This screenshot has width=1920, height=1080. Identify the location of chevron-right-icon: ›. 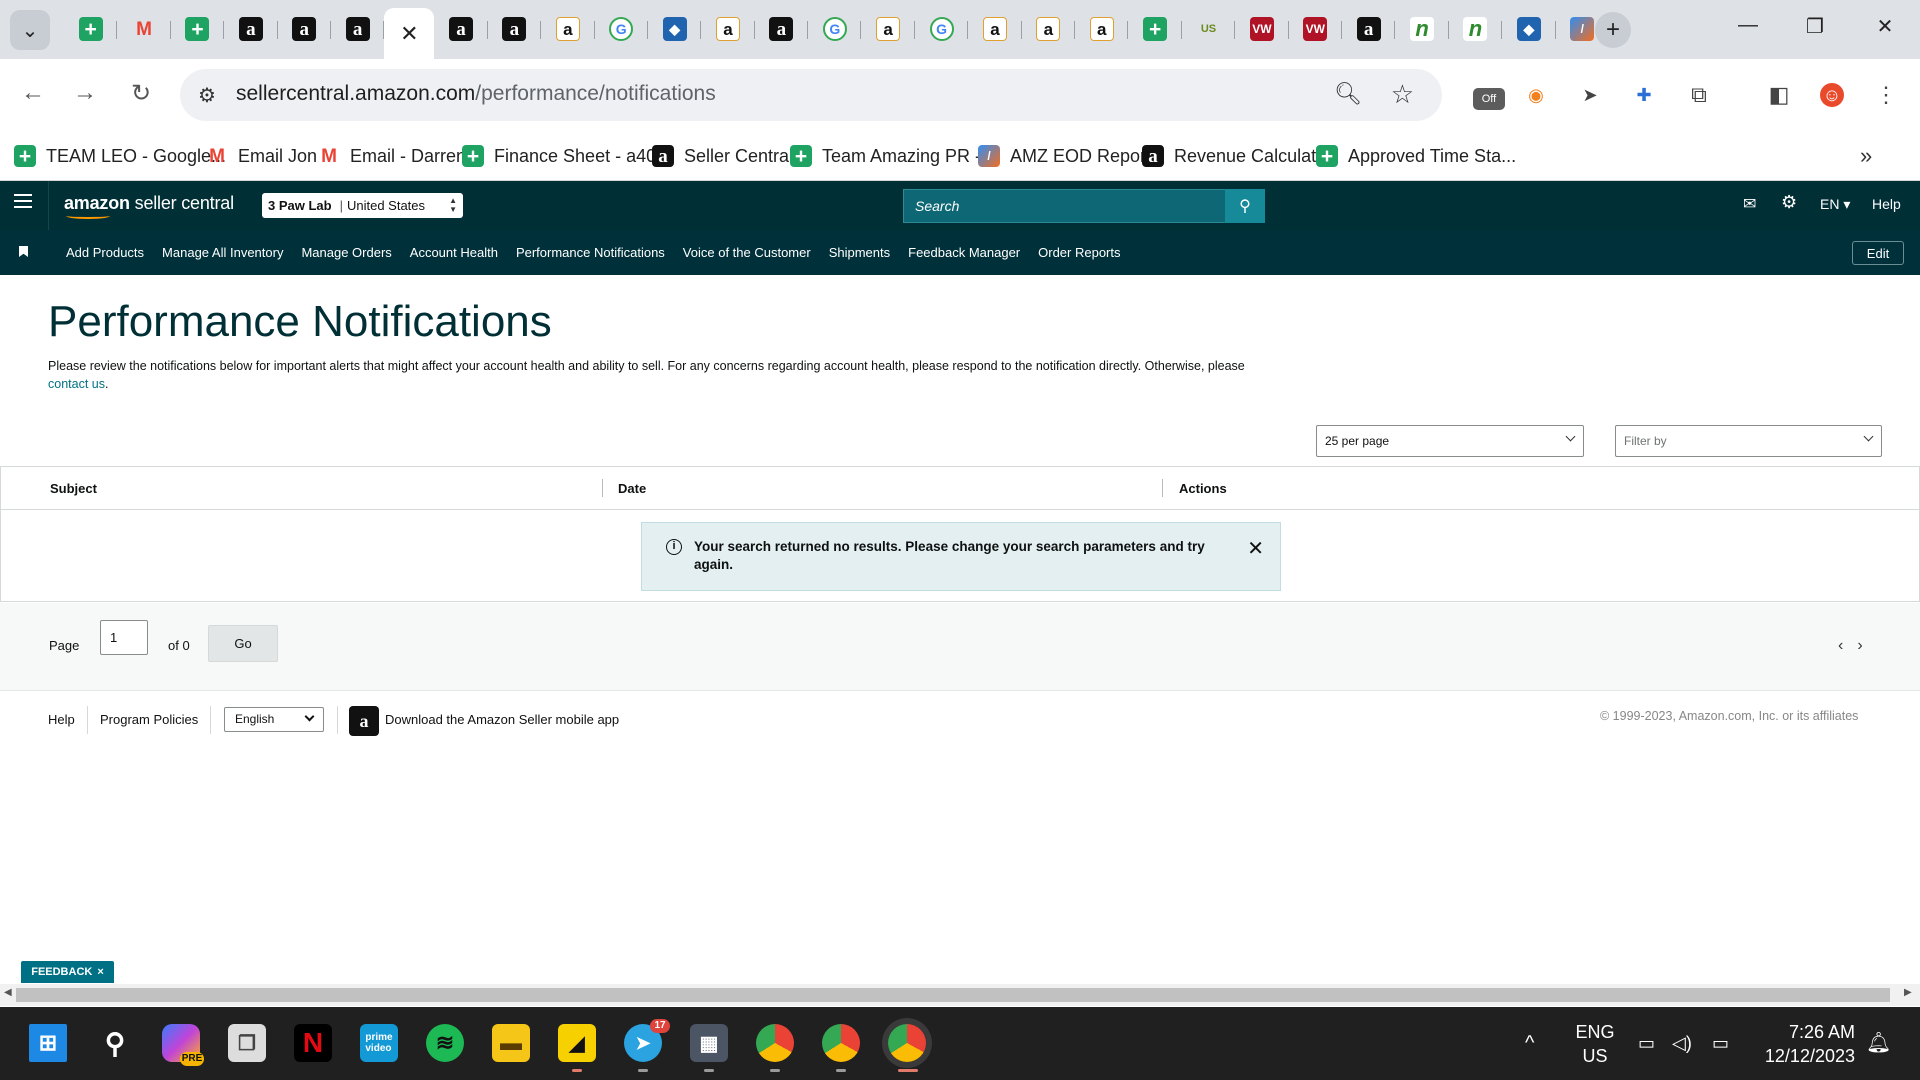
(1866, 645).